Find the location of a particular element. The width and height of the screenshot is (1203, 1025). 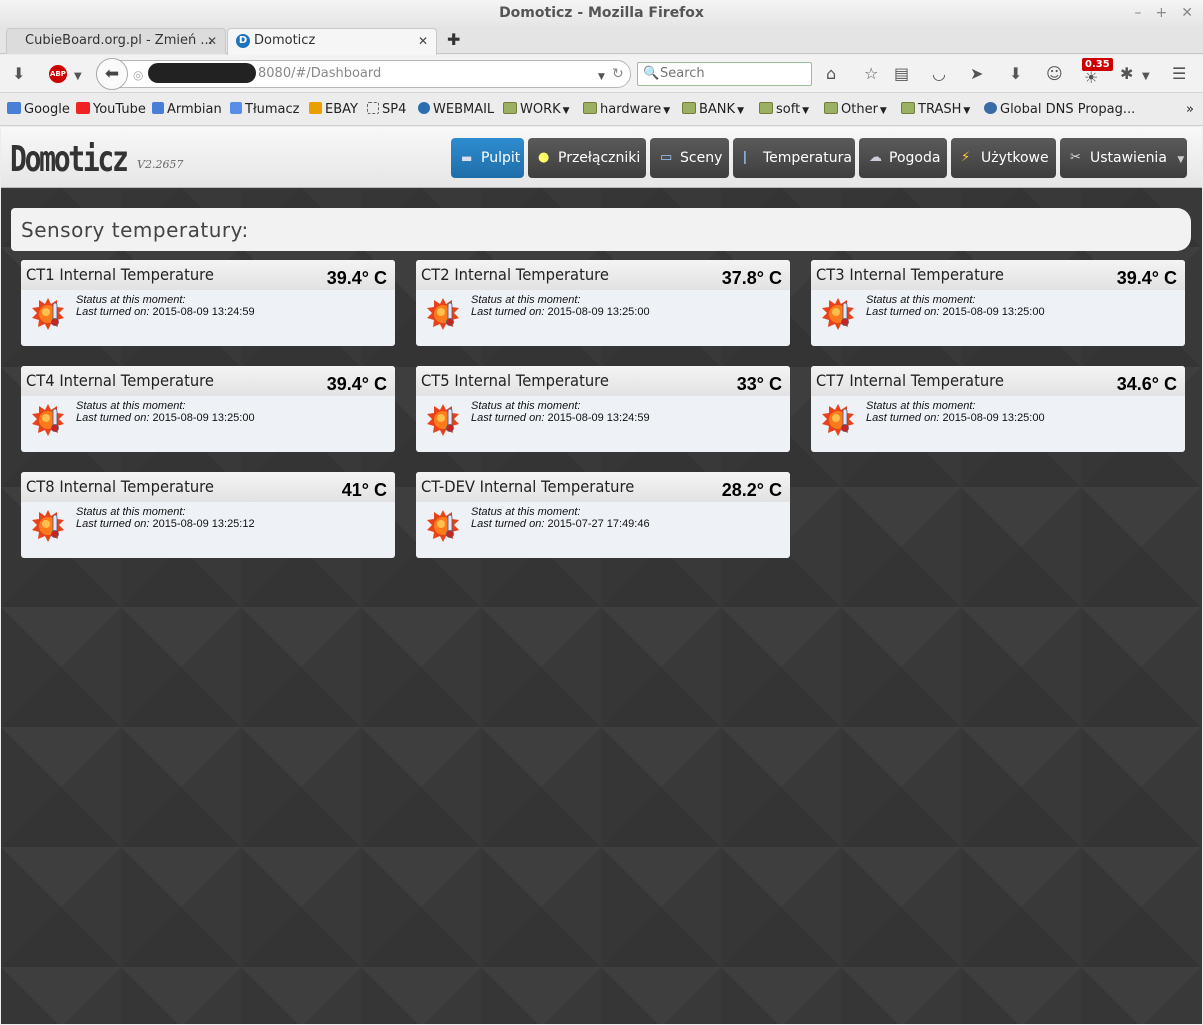

url-dropdown-icon: ▼ is located at coordinates (601, 77).